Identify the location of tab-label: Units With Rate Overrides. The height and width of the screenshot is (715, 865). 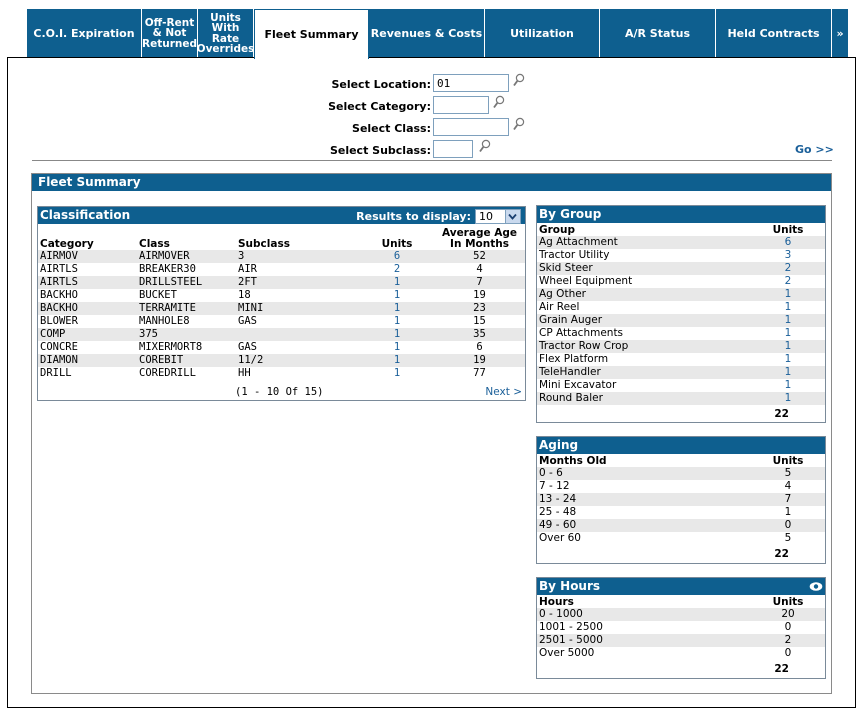
(225, 33).